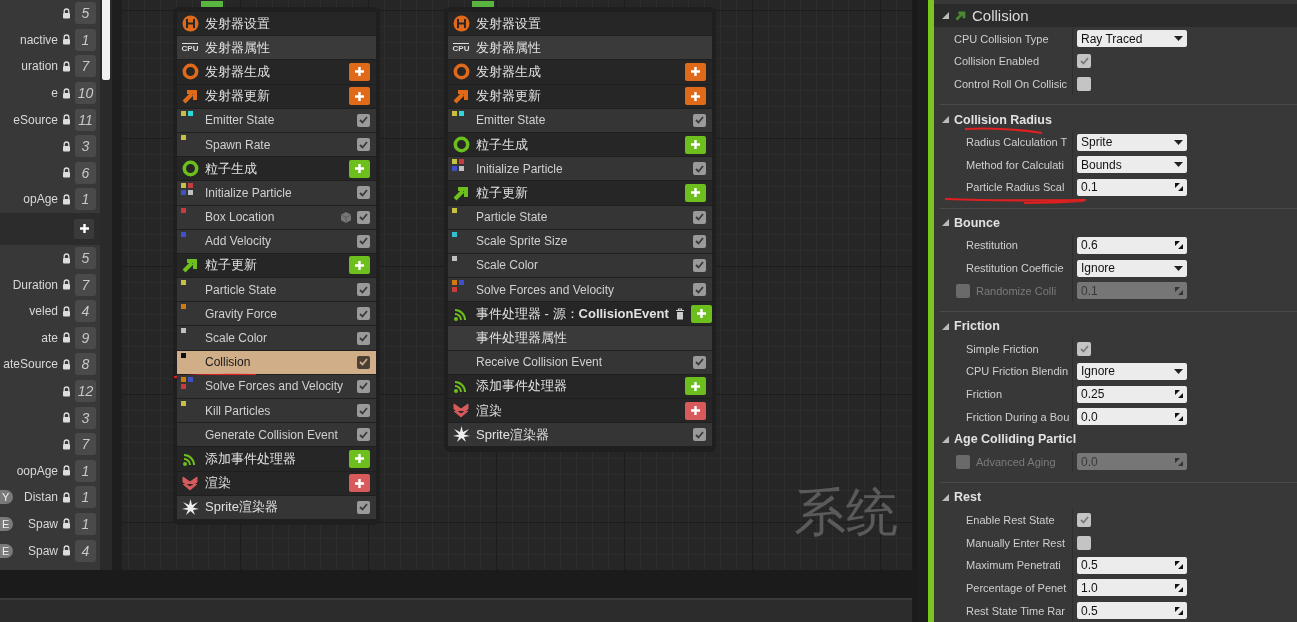  What do you see at coordinates (1132, 187) in the screenshot?
I see `number-field: 0.1` at bounding box center [1132, 187].